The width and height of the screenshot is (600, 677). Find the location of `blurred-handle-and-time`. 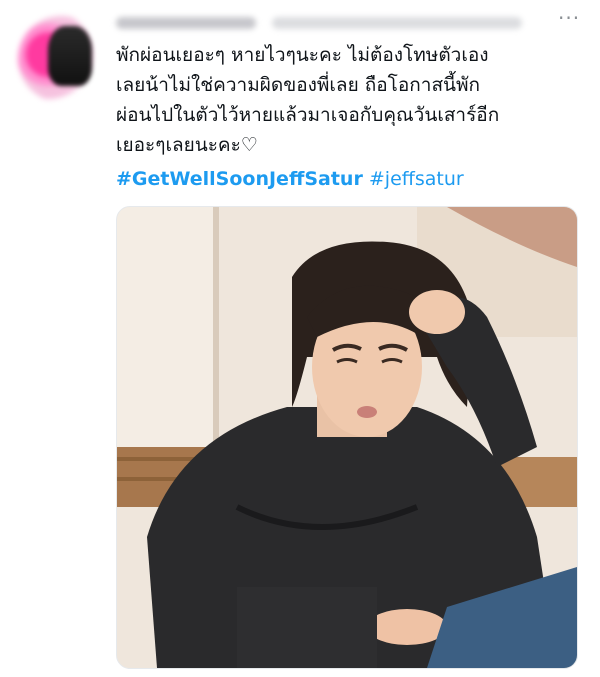

blurred-handle-and-time is located at coordinates (397, 23).